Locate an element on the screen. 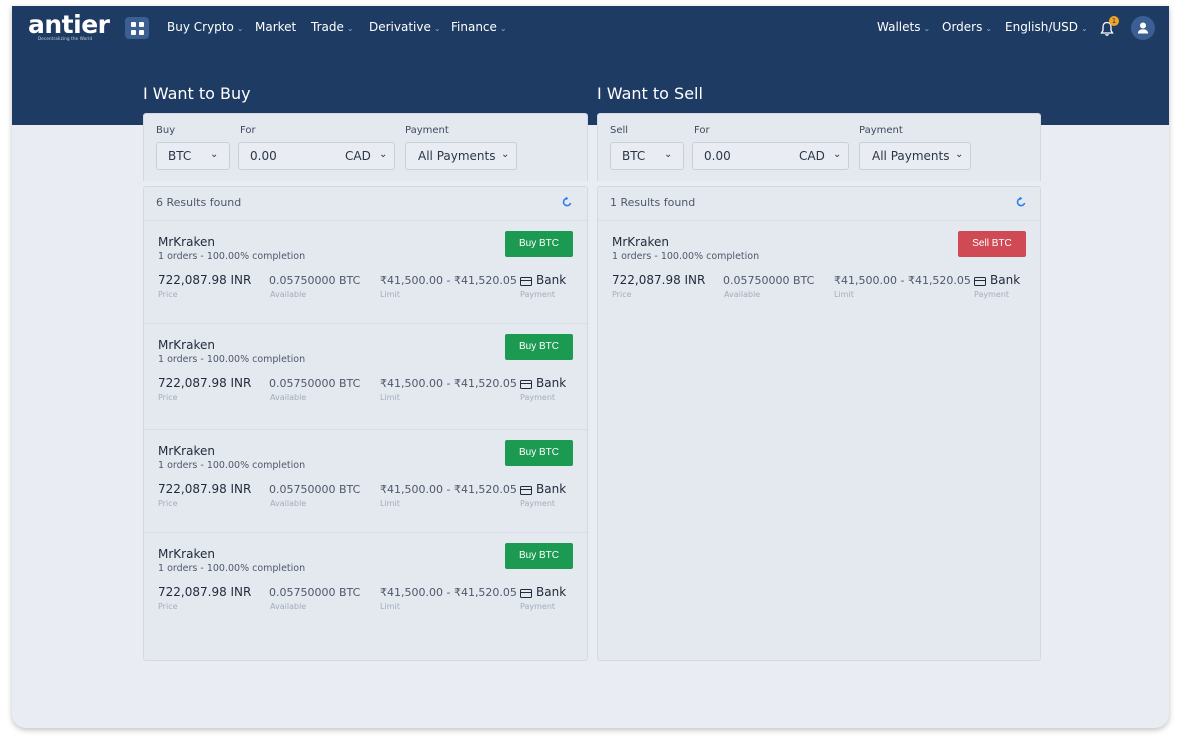 This screenshot has height=743, width=1179. nav-derivative: Derivative ⌄ is located at coordinates (405, 27).